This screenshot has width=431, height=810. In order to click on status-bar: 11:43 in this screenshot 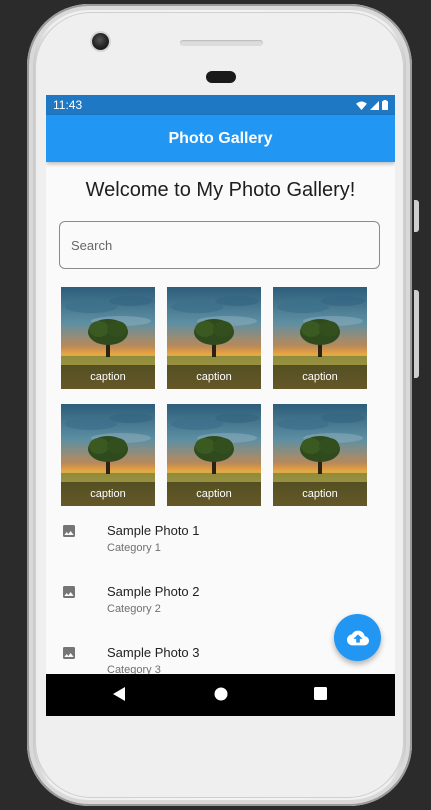, I will do `click(220, 105)`.